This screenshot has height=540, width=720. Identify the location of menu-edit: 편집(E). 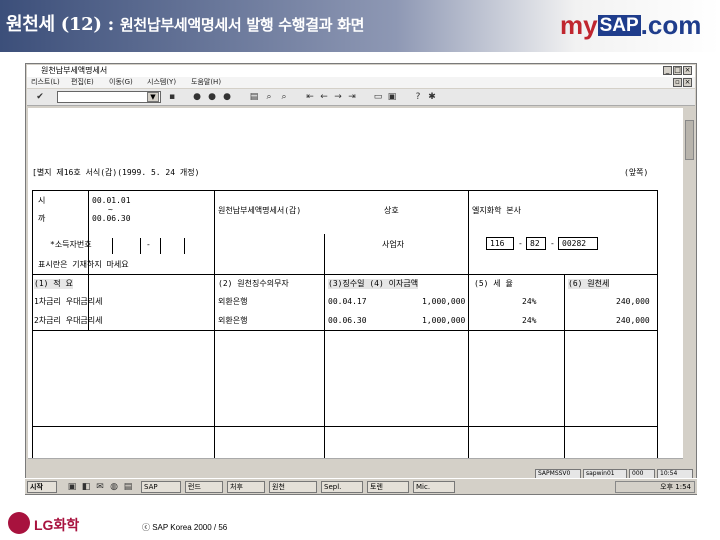
(82, 82).